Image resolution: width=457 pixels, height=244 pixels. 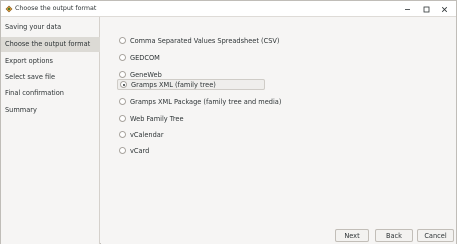 I want to click on minimize-button, so click(x=407, y=9).